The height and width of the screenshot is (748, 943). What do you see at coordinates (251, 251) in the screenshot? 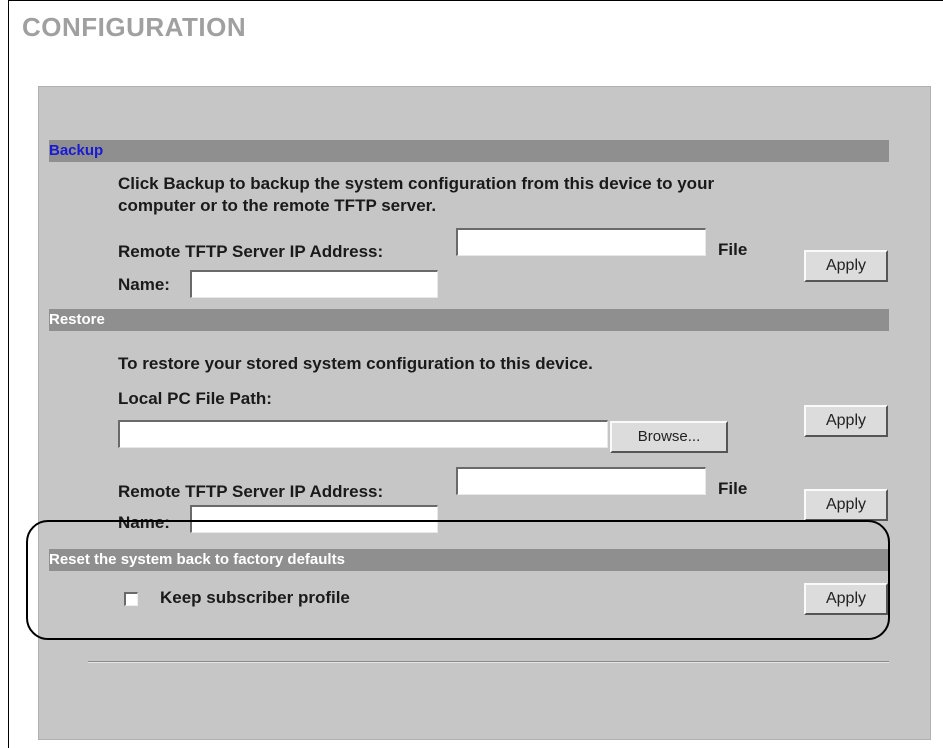
I see `backup-tftp-label: Remote TFTP Server IP Address:` at bounding box center [251, 251].